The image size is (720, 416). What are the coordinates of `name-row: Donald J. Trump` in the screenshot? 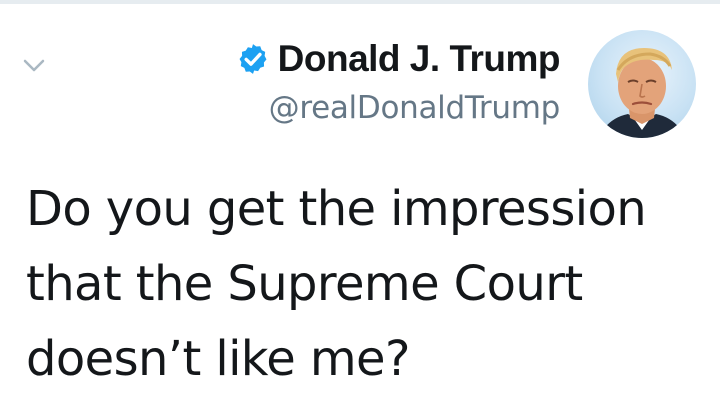 It's located at (398, 59).